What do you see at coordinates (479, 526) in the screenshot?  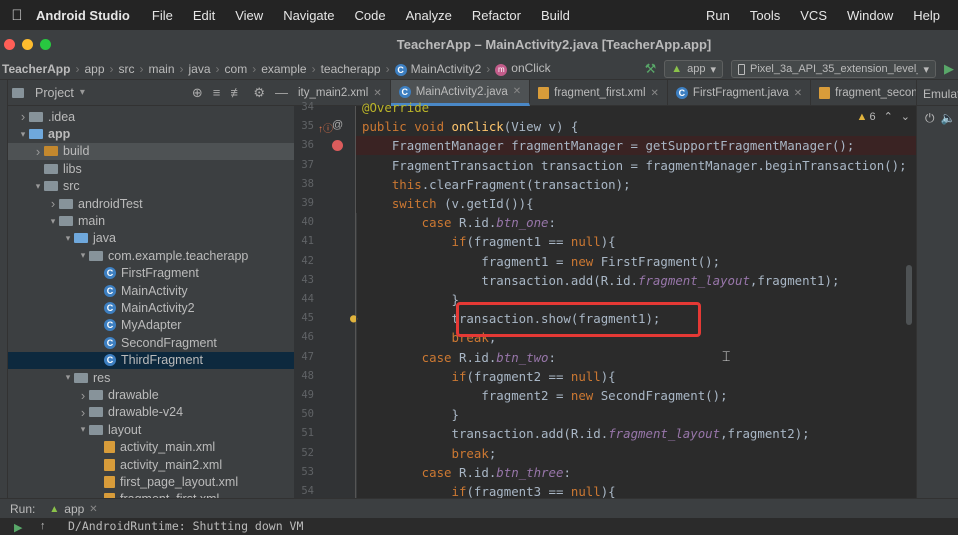 I see `console-output: D/AndroidRuntime: Shutting down VM` at bounding box center [479, 526].